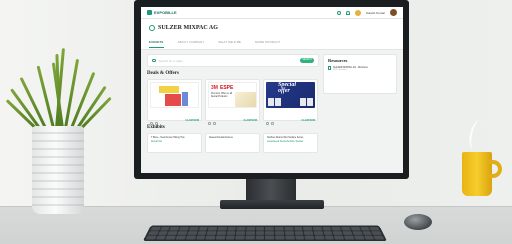 This screenshot has height=244, width=512. What do you see at coordinates (163, 73) in the screenshot?
I see `deals-title: Deals & Offers` at bounding box center [163, 73].